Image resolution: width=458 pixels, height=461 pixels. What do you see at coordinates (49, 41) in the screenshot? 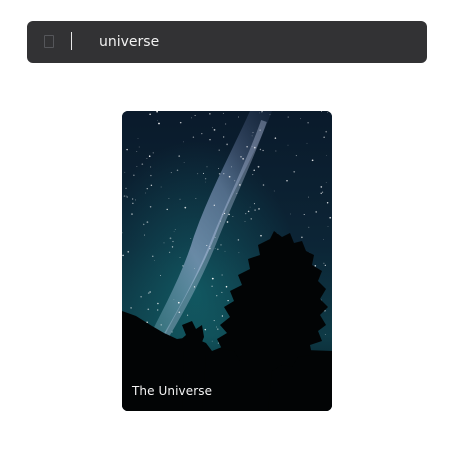
I see `search-icon` at bounding box center [49, 41].